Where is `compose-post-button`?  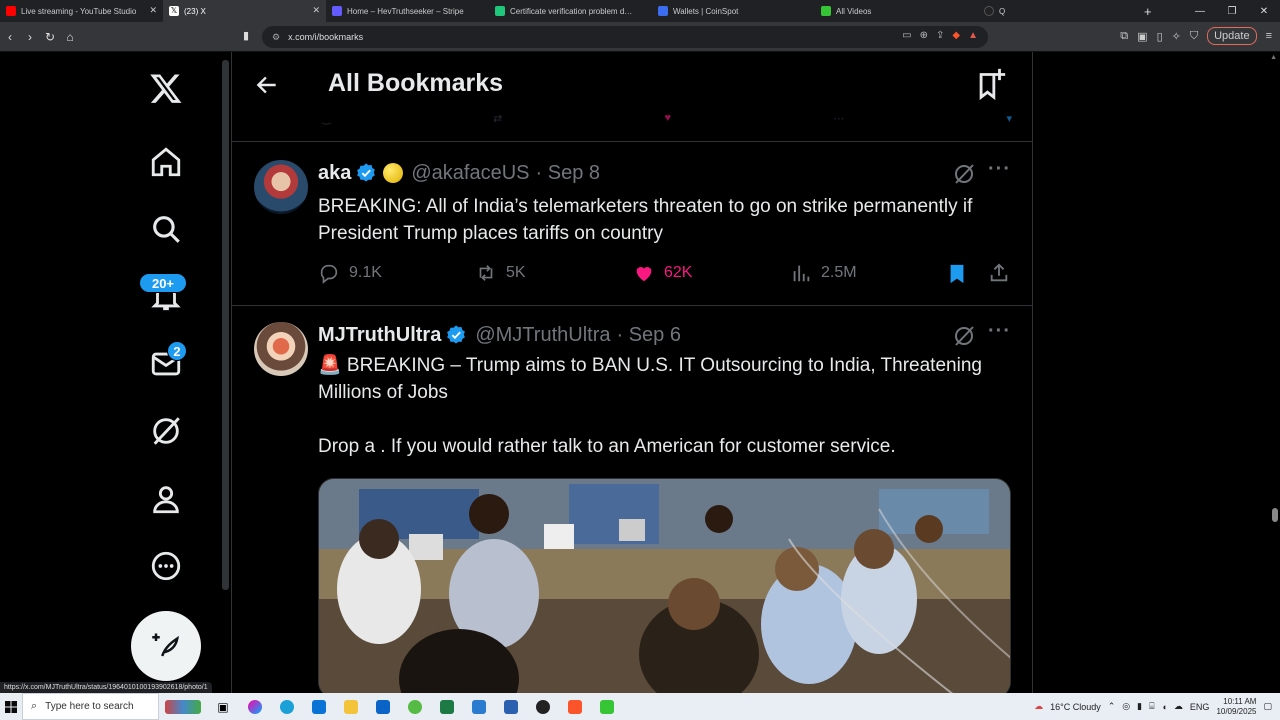 compose-post-button is located at coordinates (166, 646).